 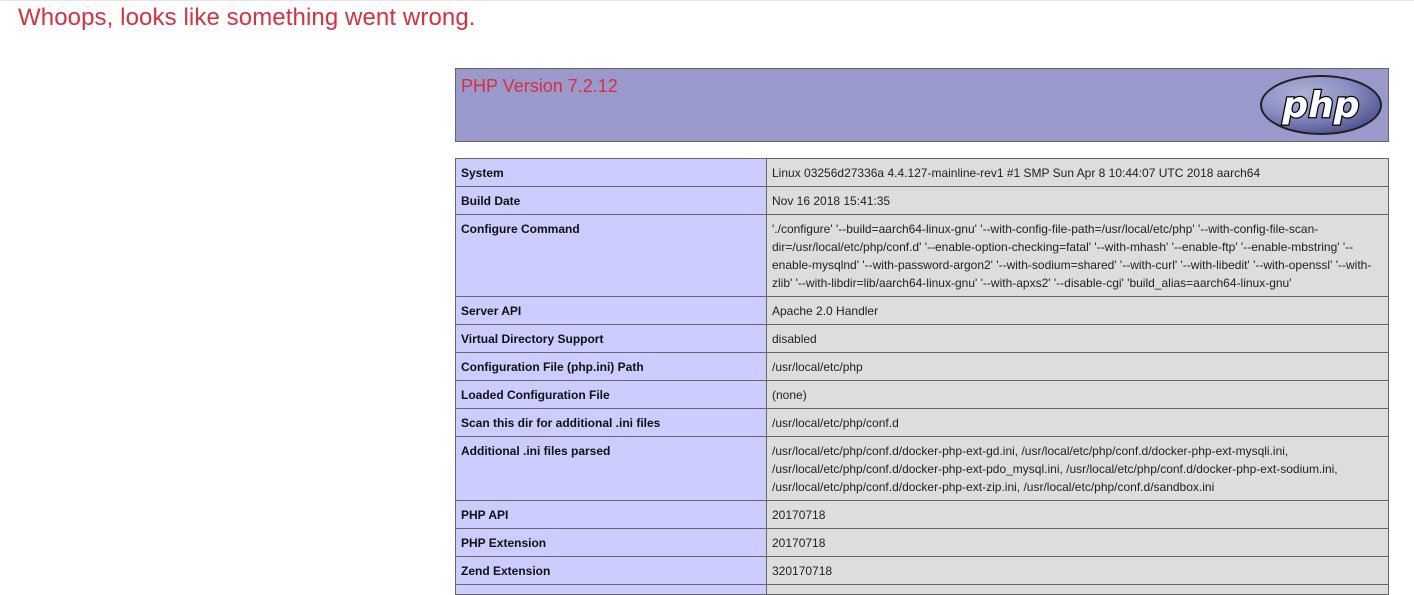 What do you see at coordinates (611, 366) in the screenshot?
I see `row-key: Configuration File (php.ini) Path` at bounding box center [611, 366].